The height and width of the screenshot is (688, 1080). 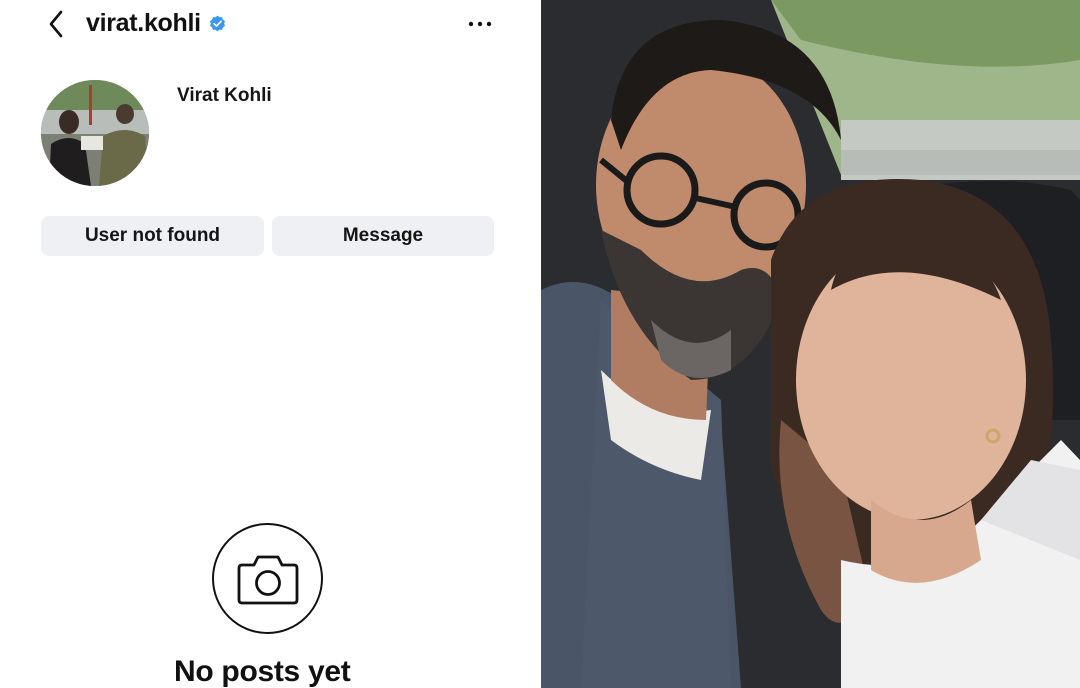 I want to click on empty-state-title: No posts yet, so click(x=262, y=671).